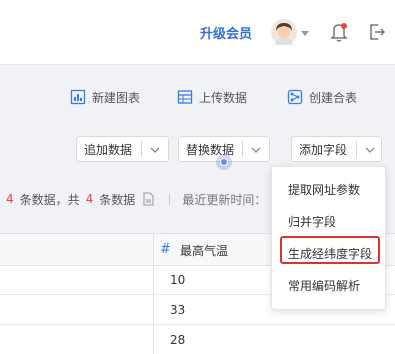  I want to click on add-field-label: 添加字段, so click(323, 149).